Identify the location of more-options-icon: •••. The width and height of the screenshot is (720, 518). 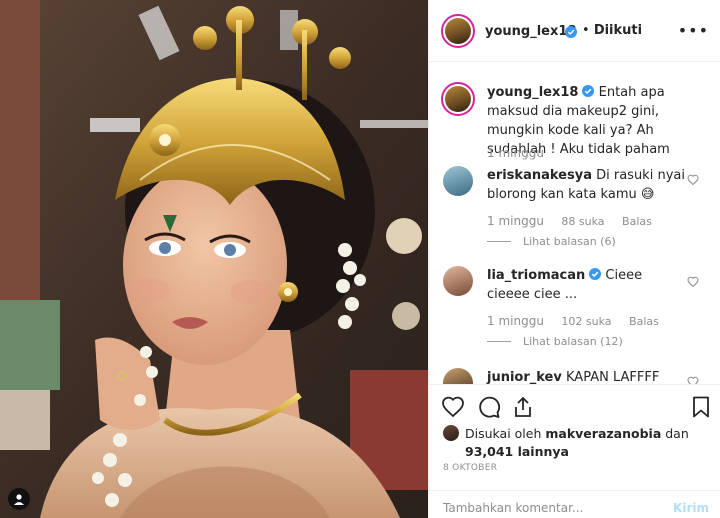
(693, 31).